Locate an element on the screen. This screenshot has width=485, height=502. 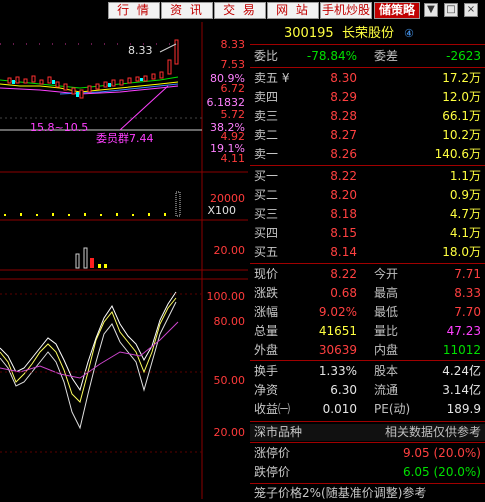
stat-value-2: 47.23 is located at coordinates (463, 331).